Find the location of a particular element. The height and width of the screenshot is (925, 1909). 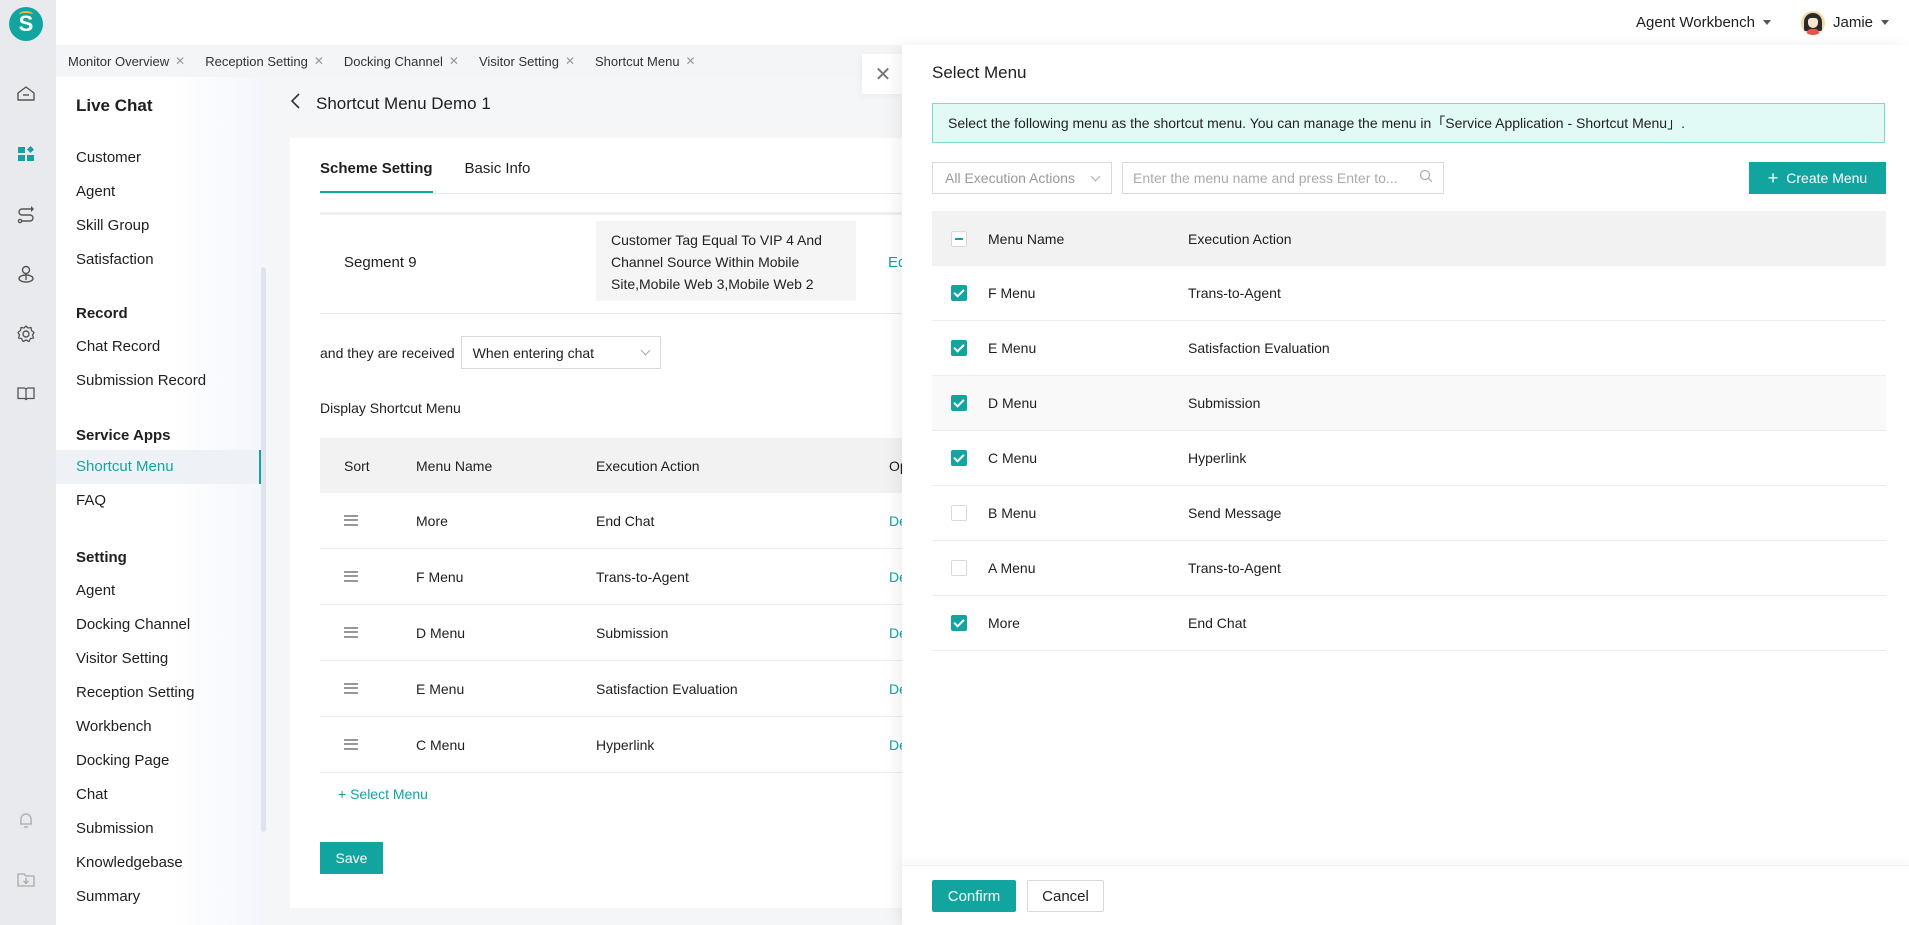

app-logo: S is located at coordinates (26, 24).